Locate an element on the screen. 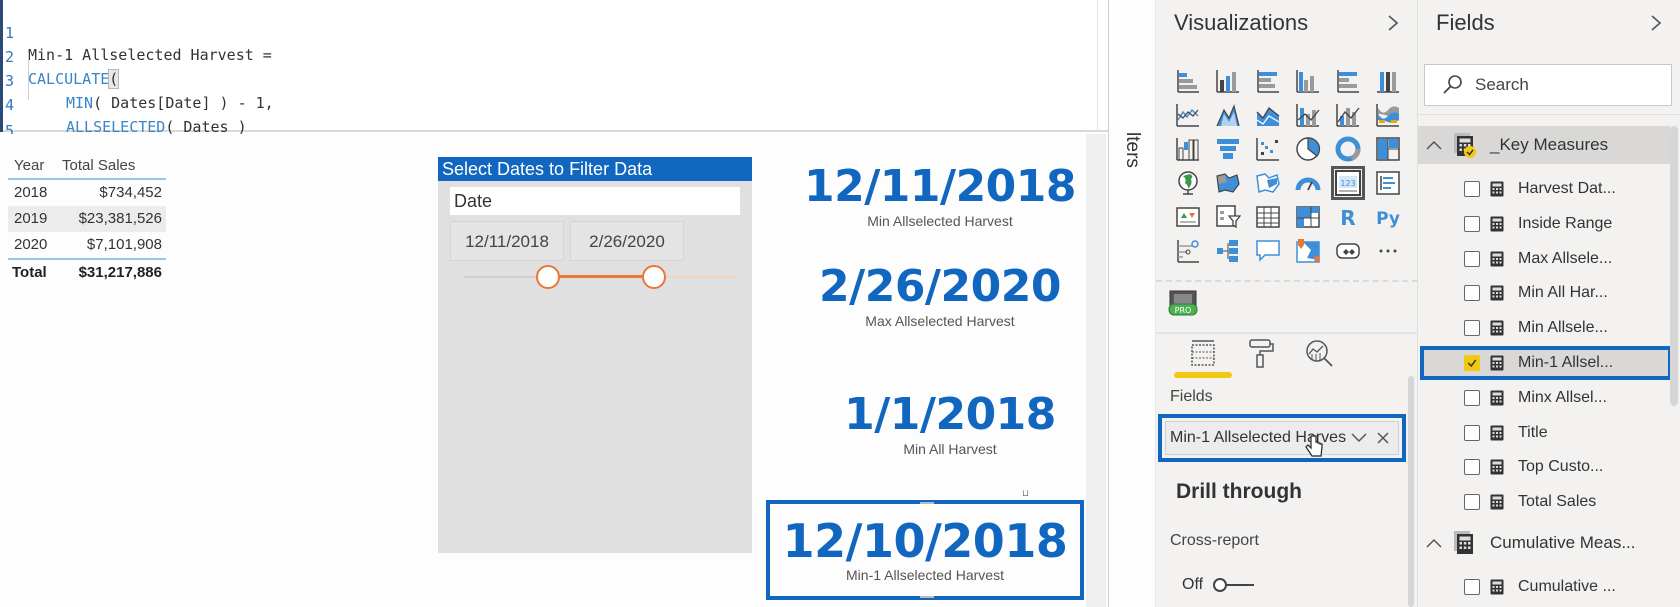  cross-report-toggle is located at coordinates (1234, 585).